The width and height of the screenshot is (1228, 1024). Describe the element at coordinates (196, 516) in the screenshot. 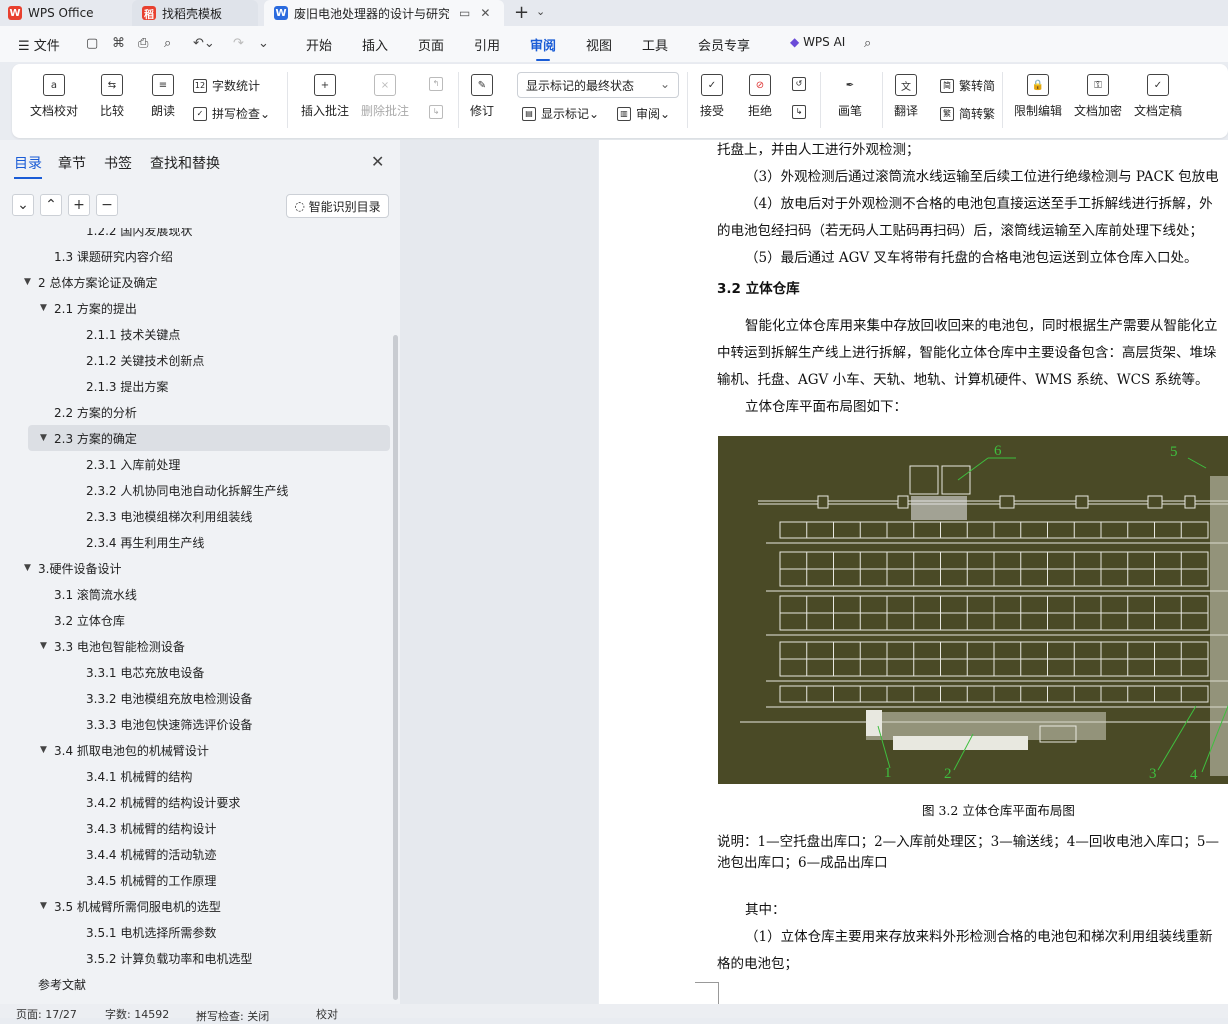

I see `toc-item: 2.3.3 电池模组梯次利用组装线` at that location.